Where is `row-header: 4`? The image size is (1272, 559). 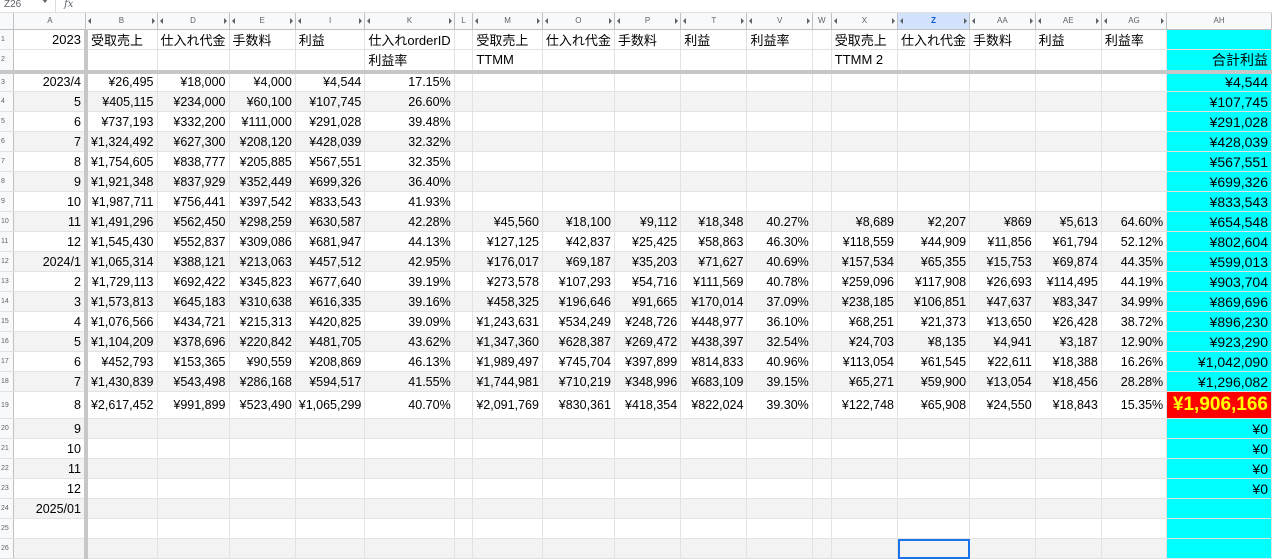
row-header: 4 is located at coordinates (7, 101).